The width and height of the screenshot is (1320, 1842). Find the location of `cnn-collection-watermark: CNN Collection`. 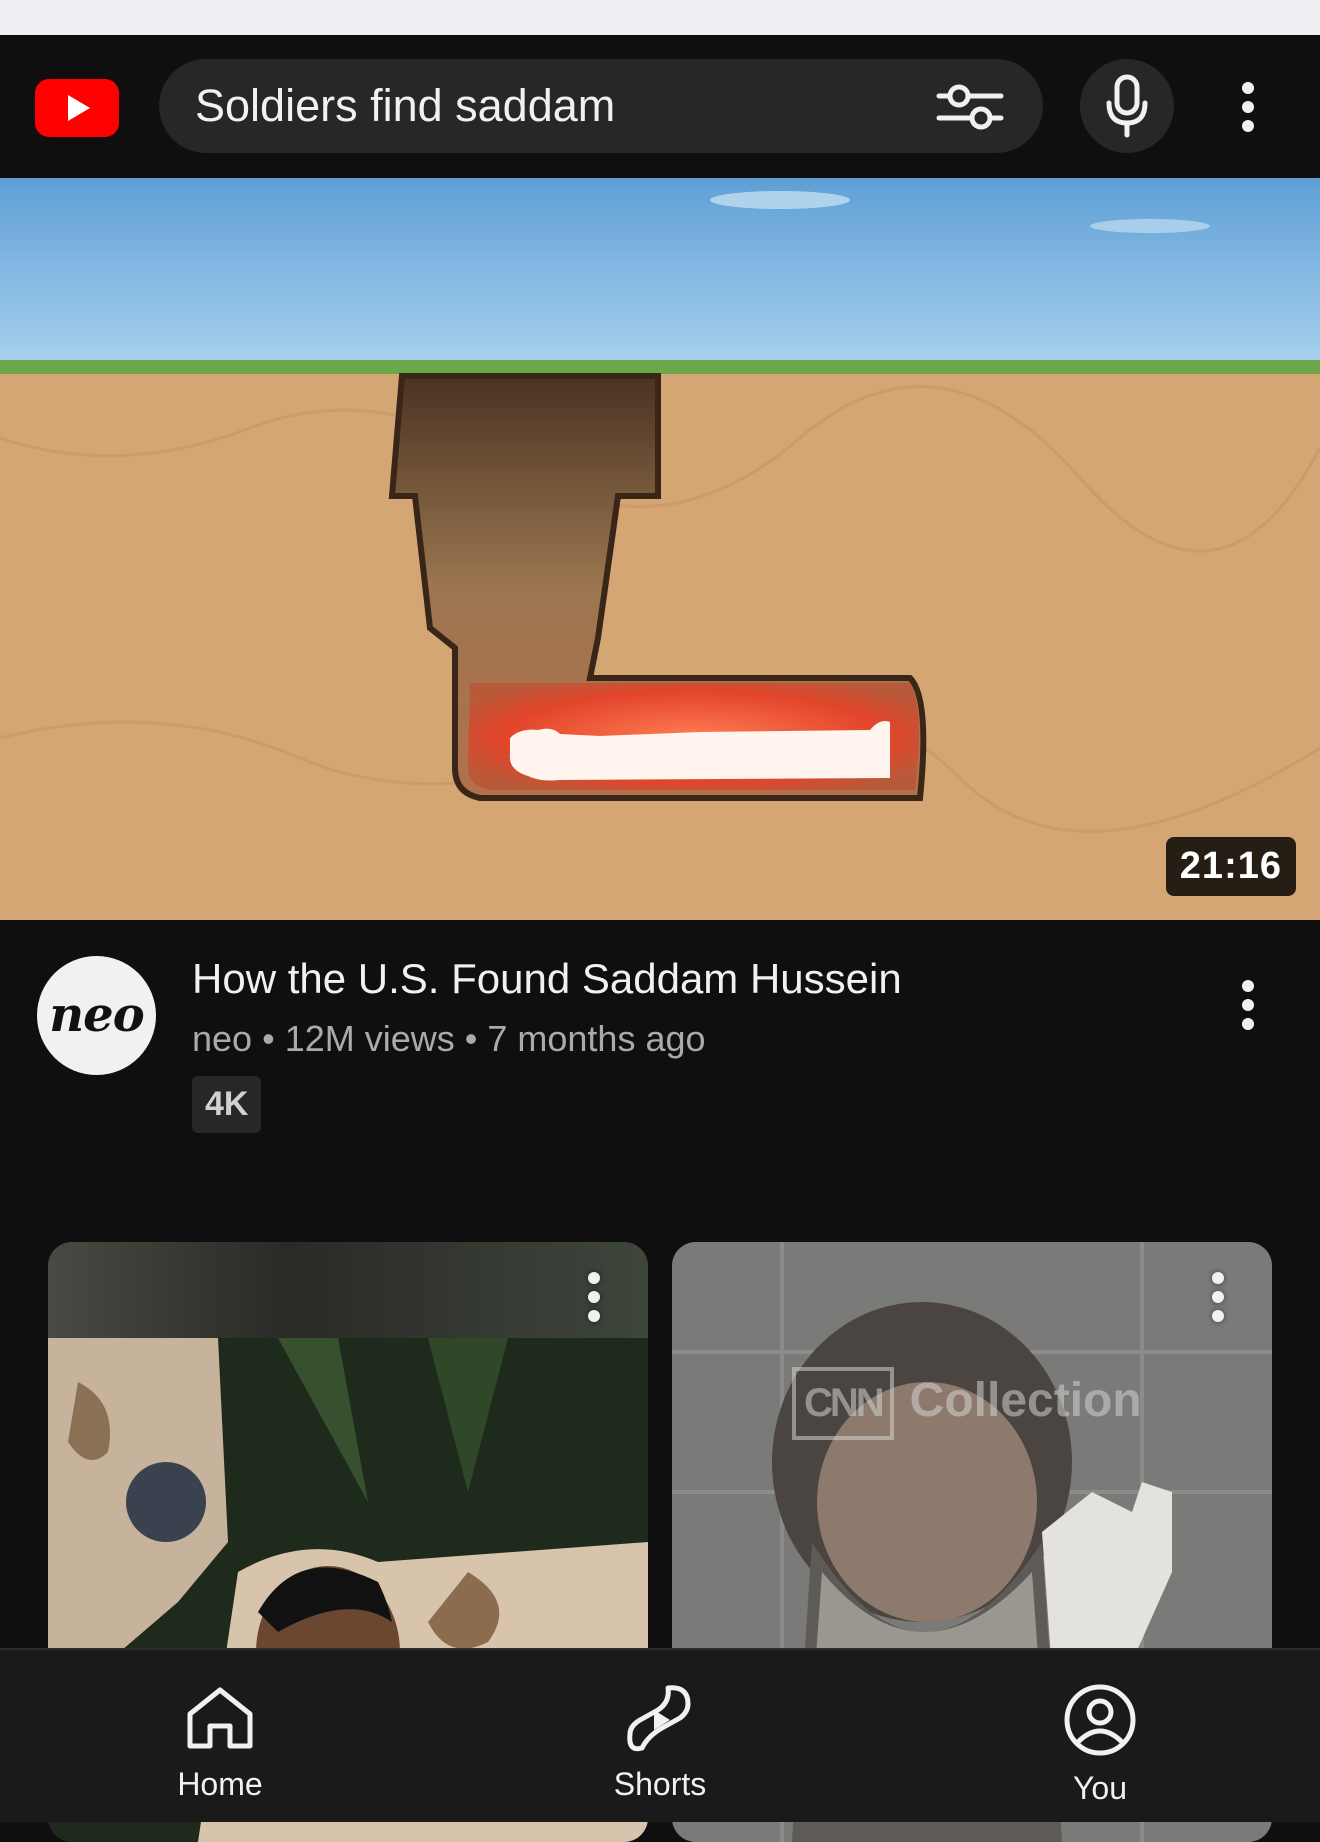

cnn-collection-watermark: CNN Collection is located at coordinates (967, 1403).